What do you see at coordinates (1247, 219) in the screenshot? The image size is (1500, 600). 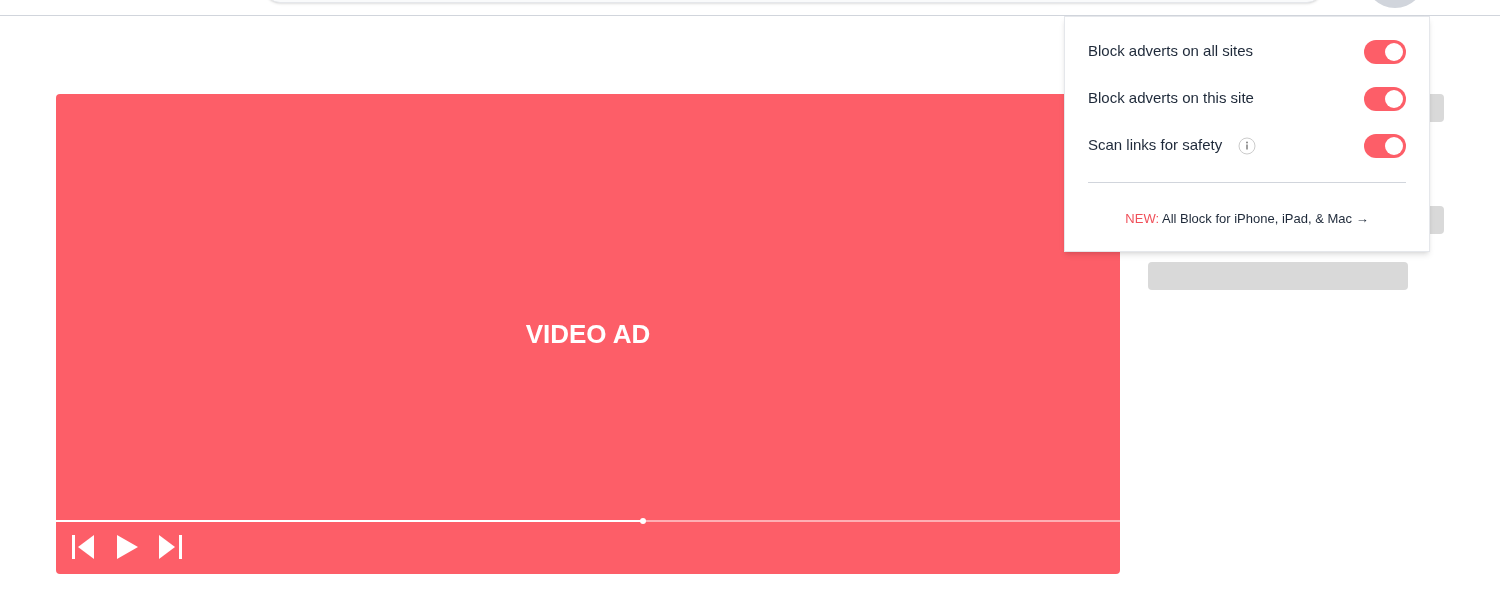 I see `promo-link: NEW: All Block for iPhone, iPad, & Mac →` at bounding box center [1247, 219].